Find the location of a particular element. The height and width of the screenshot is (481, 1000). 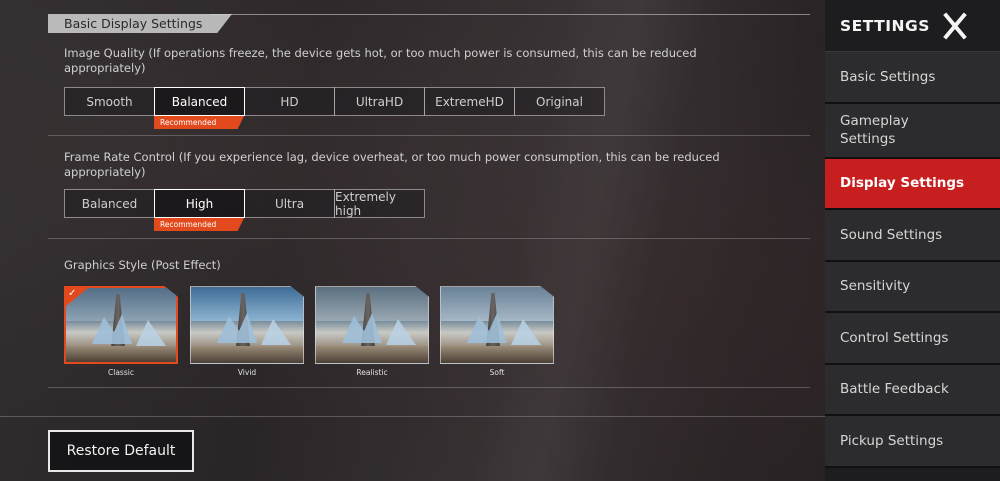

sidebar-item-battle-feedback: Battle Feedback is located at coordinates (912, 390).